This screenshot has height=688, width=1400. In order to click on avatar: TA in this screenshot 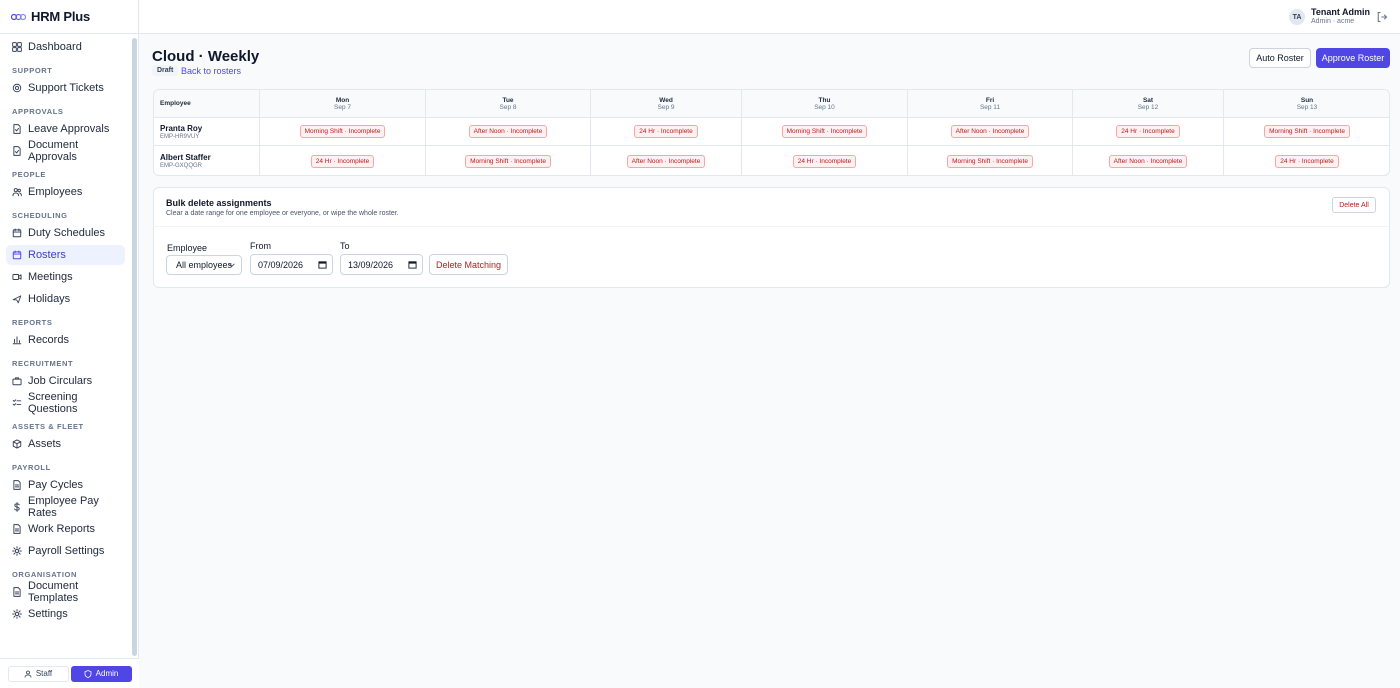, I will do `click(1297, 17)`.